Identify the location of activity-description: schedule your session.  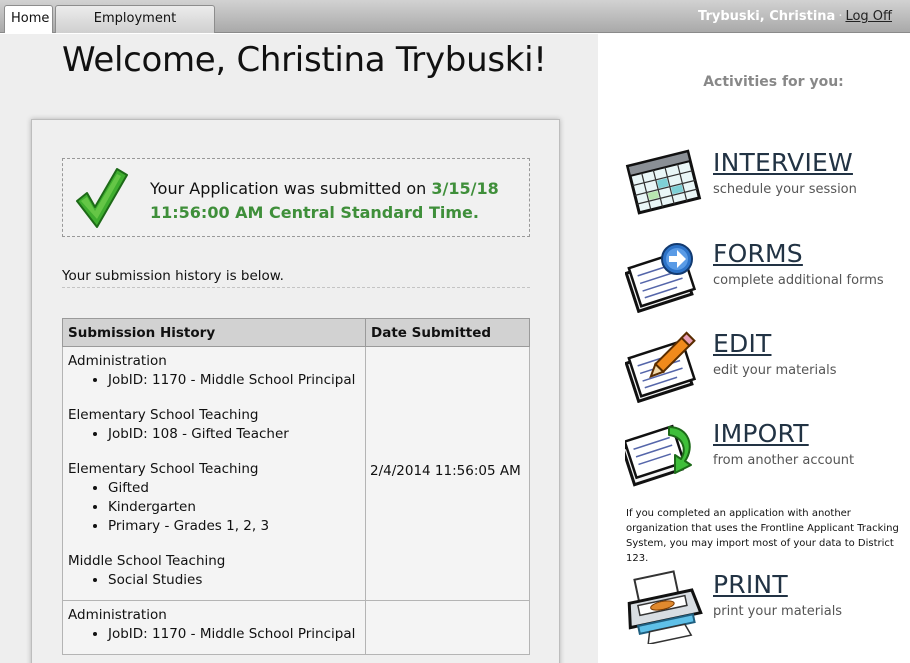
(785, 189).